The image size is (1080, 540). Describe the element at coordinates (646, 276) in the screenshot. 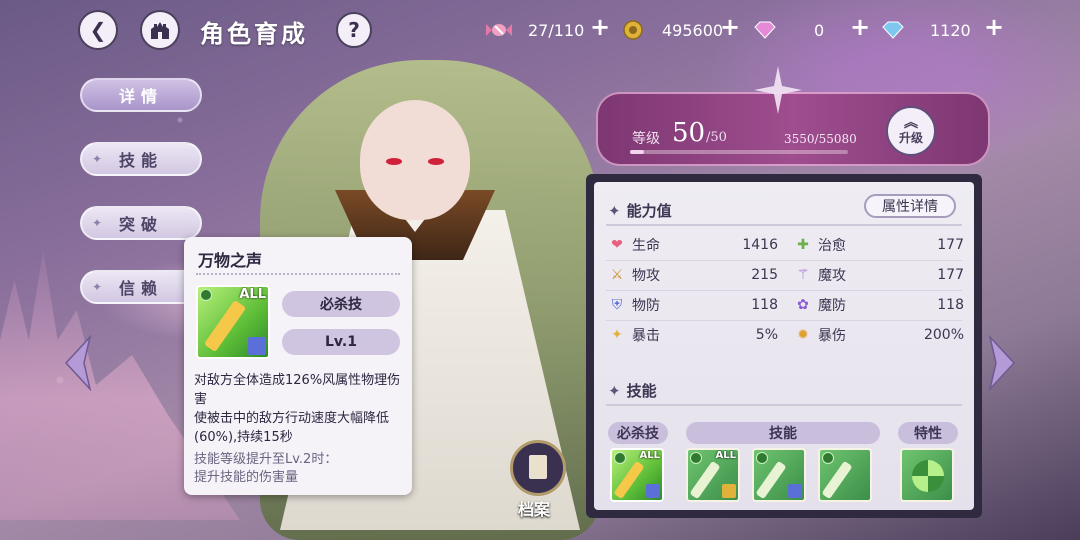

I see `stat-name: 物攻` at that location.